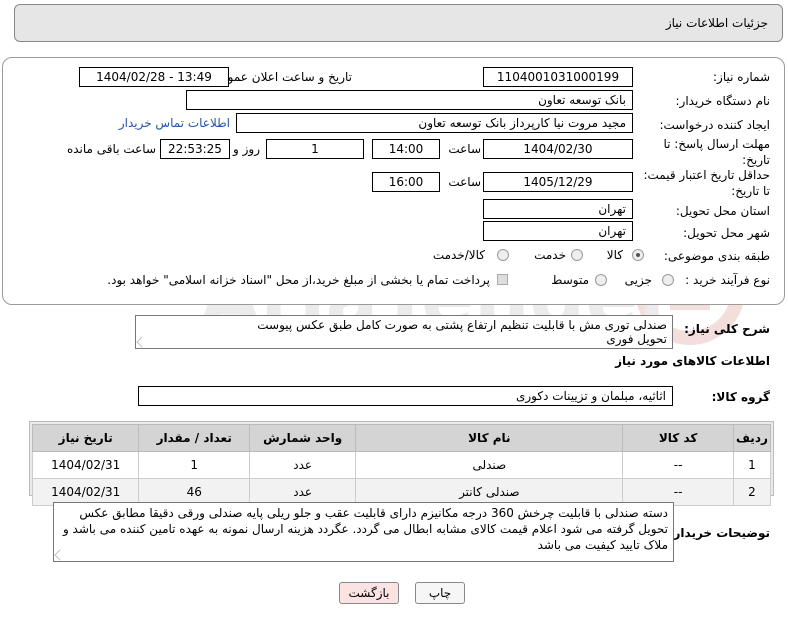 This screenshot has height=620, width=788. I want to click on cell-row: 1, so click(752, 465).